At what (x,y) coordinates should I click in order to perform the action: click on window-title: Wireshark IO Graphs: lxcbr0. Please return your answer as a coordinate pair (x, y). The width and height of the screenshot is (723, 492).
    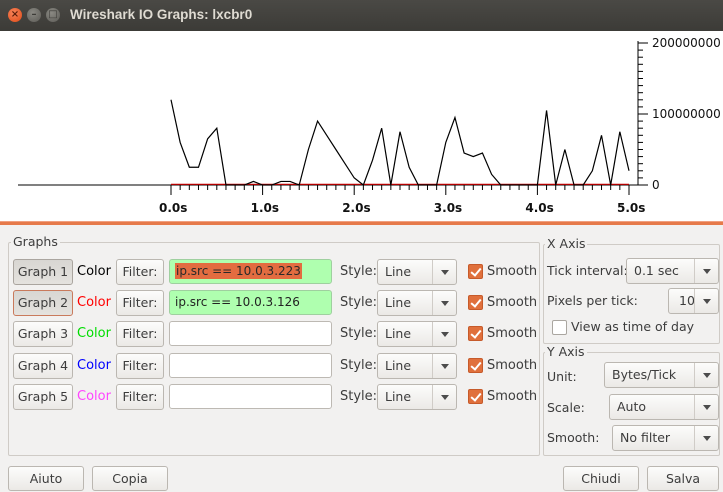
    Looking at the image, I should click on (161, 14).